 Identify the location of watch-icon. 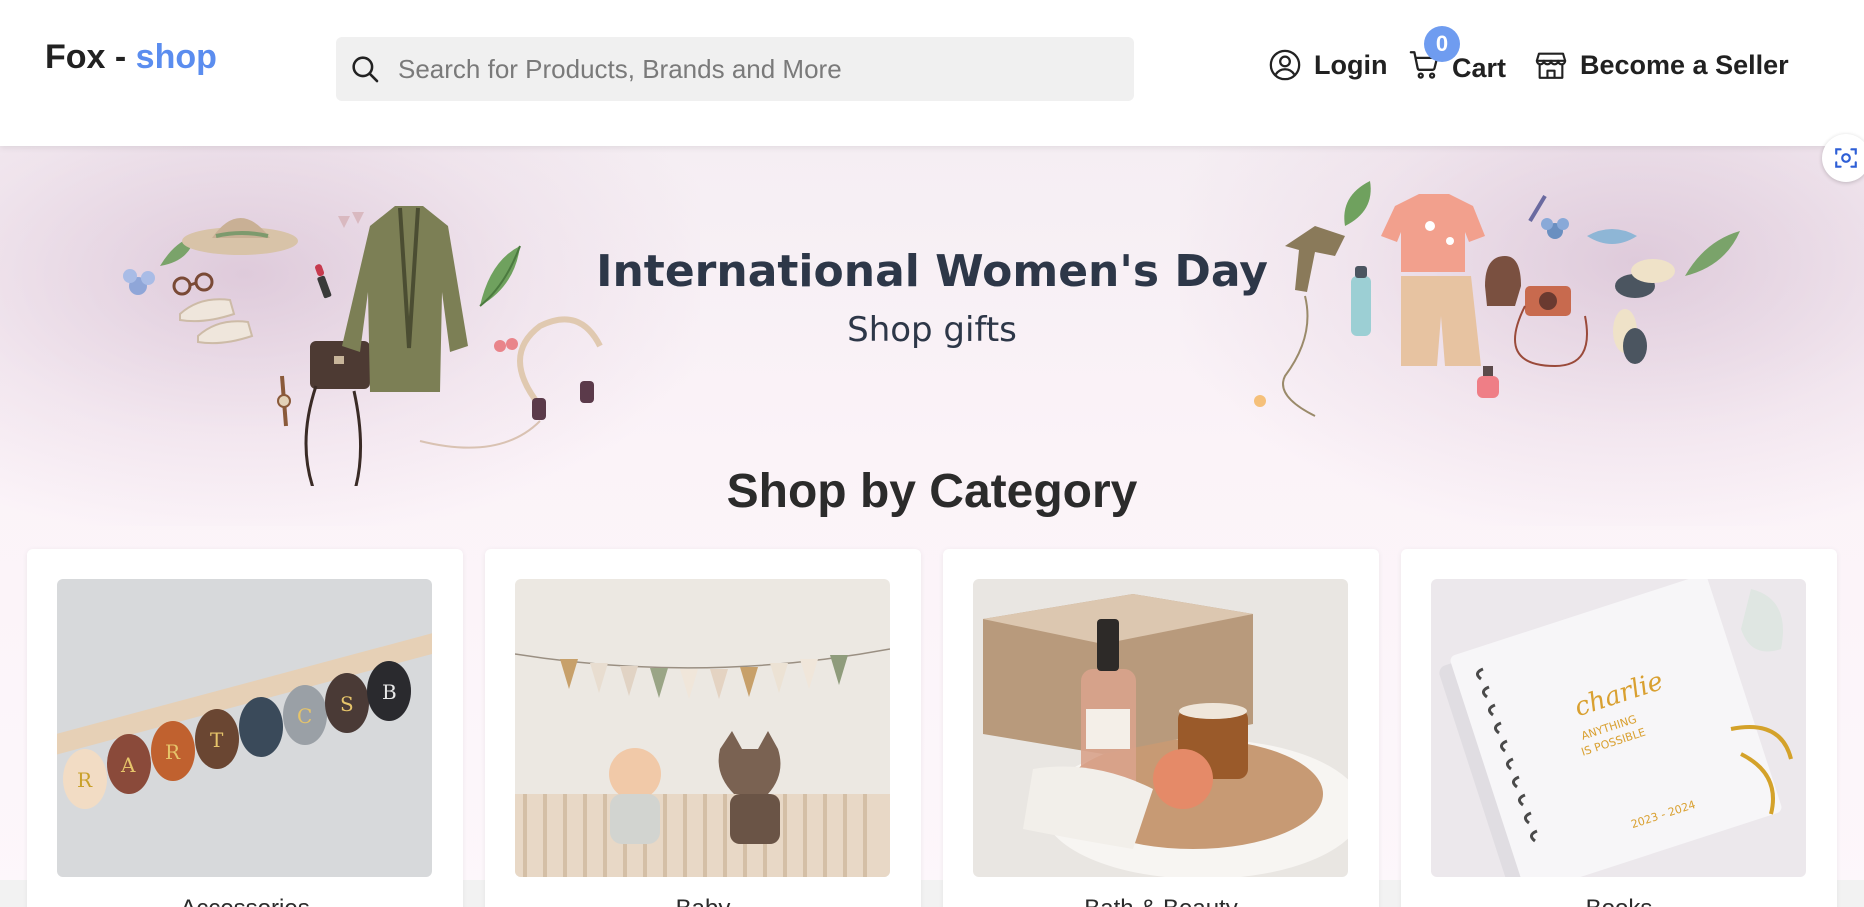
(284, 401).